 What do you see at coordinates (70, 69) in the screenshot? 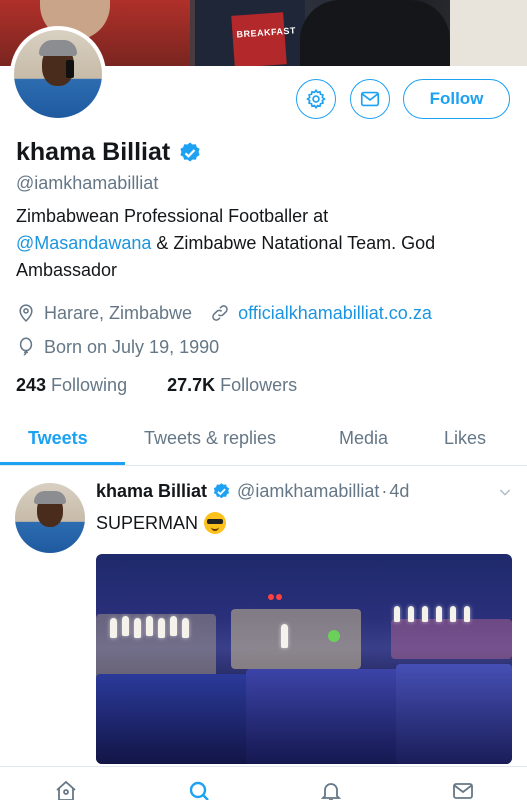
I see `avatar-phone` at bounding box center [70, 69].